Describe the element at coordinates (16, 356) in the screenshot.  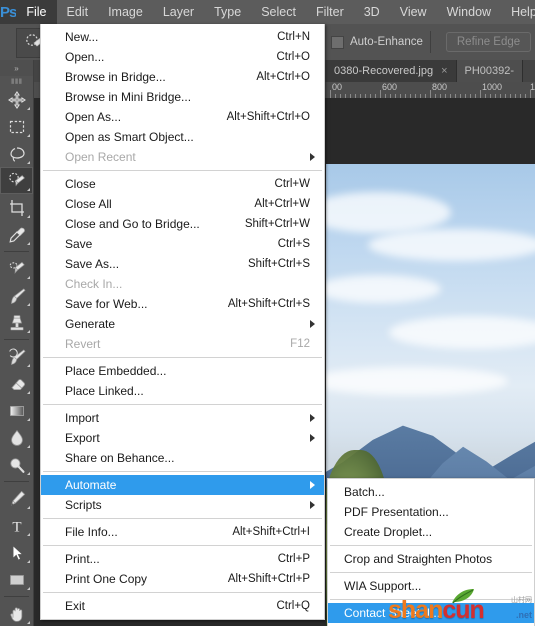
I see `history-brush-tool` at that location.